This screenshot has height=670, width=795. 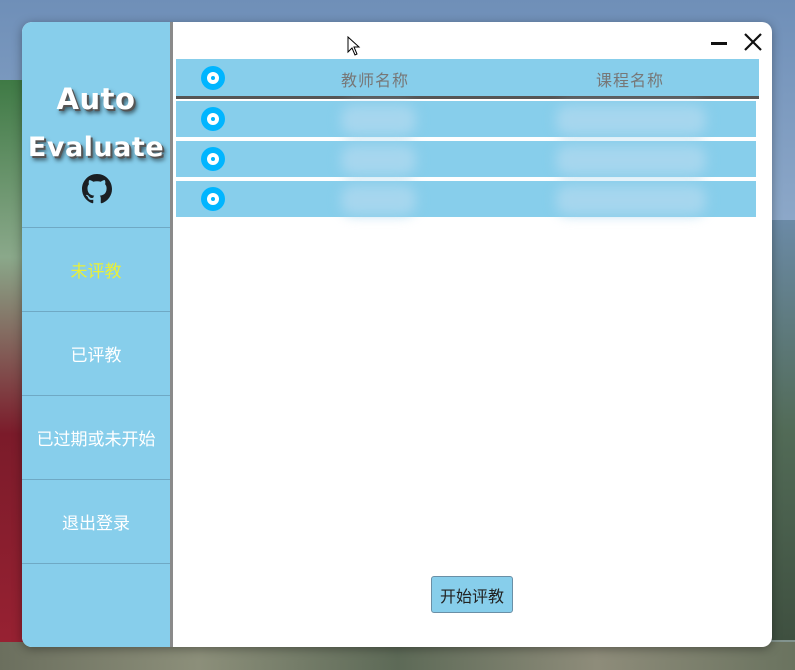 What do you see at coordinates (96, 147) in the screenshot?
I see `logo-line-evaluate: Evaluate` at bounding box center [96, 147].